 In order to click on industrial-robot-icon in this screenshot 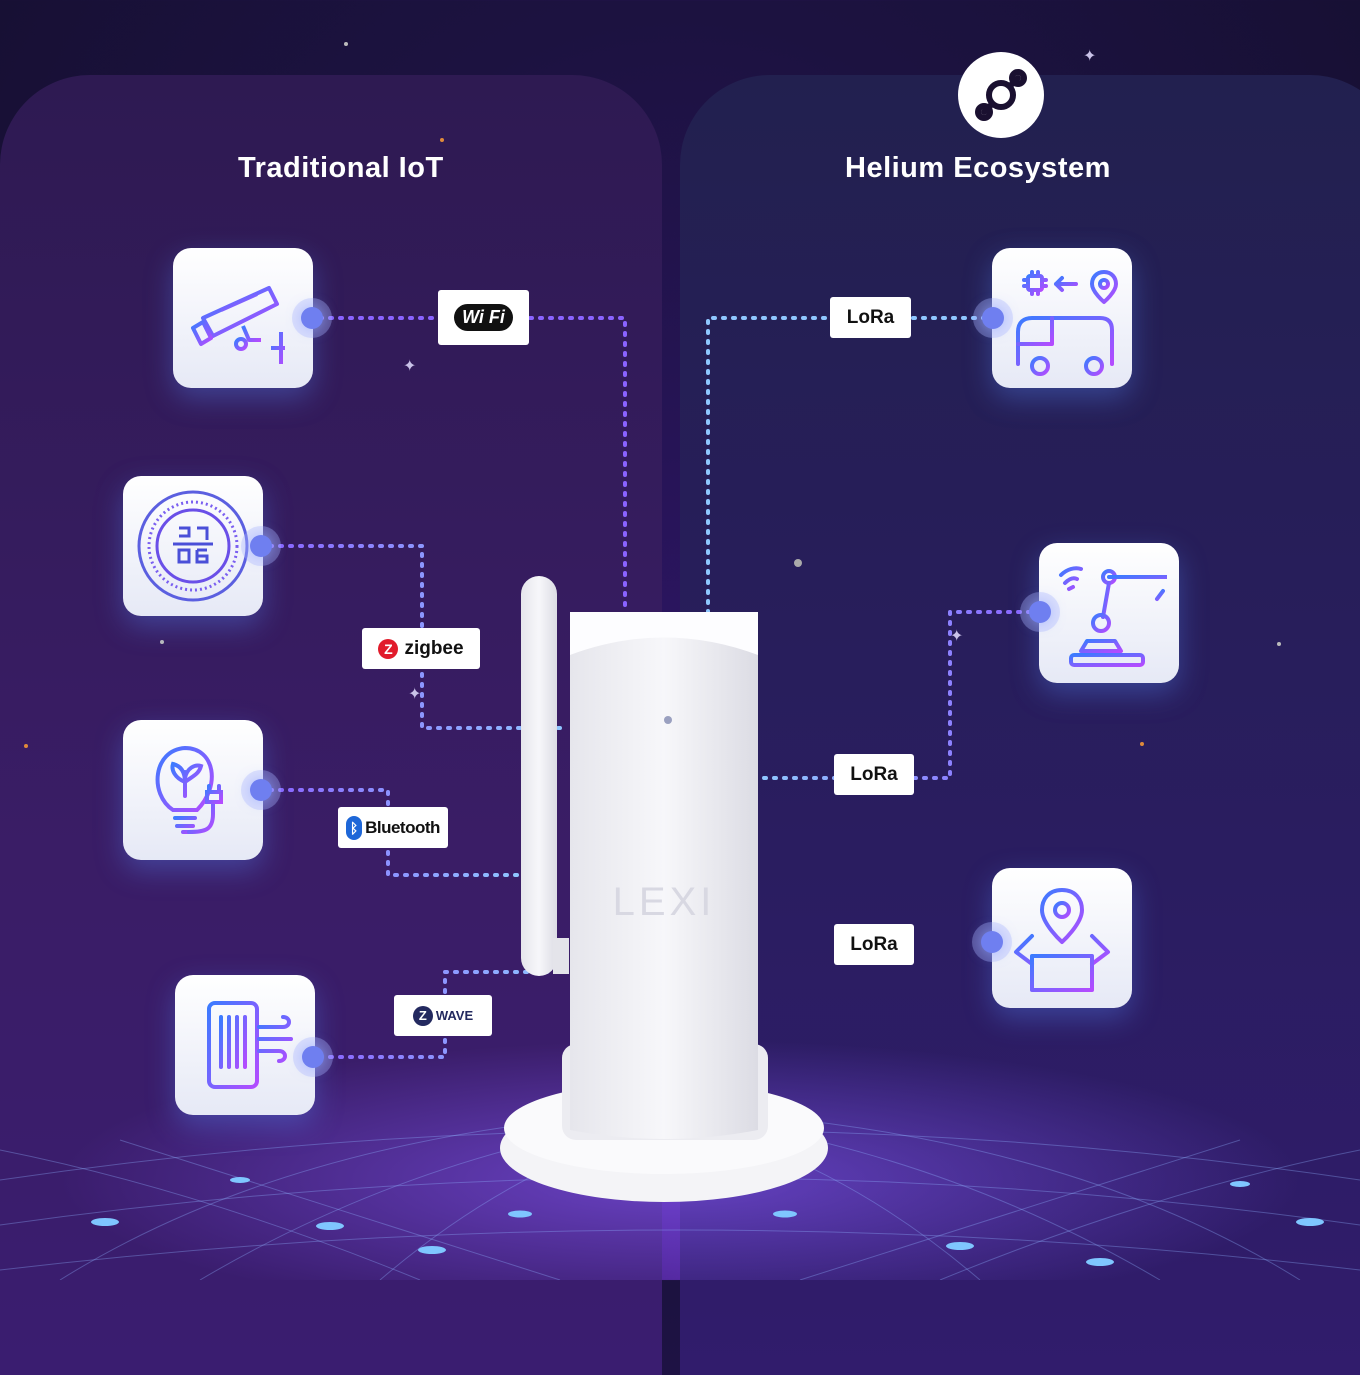, I will do `click(1113, 616)`.